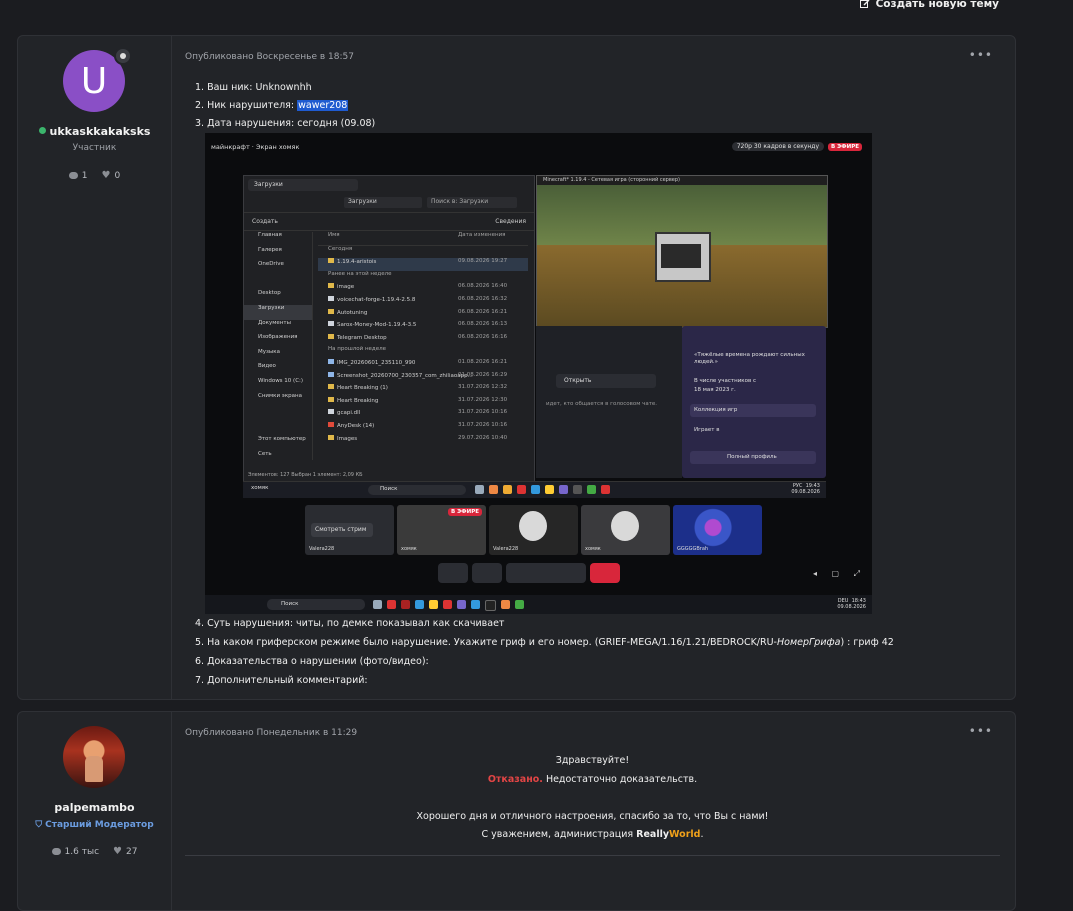 The height and width of the screenshot is (911, 1073). I want to click on user-role-text: Старший Модератор, so click(99, 825).